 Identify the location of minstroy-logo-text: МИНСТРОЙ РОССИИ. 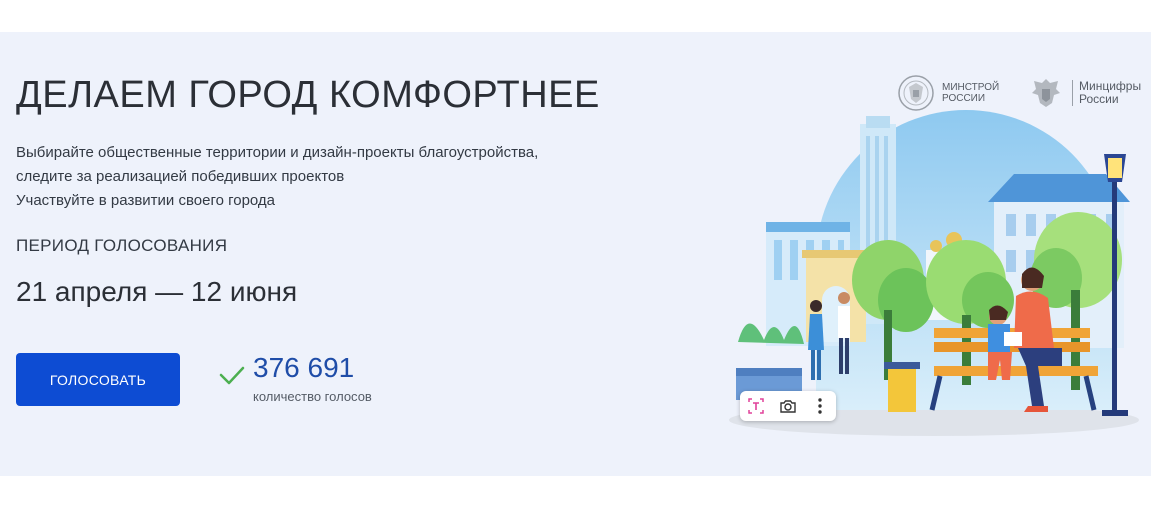
(970, 93).